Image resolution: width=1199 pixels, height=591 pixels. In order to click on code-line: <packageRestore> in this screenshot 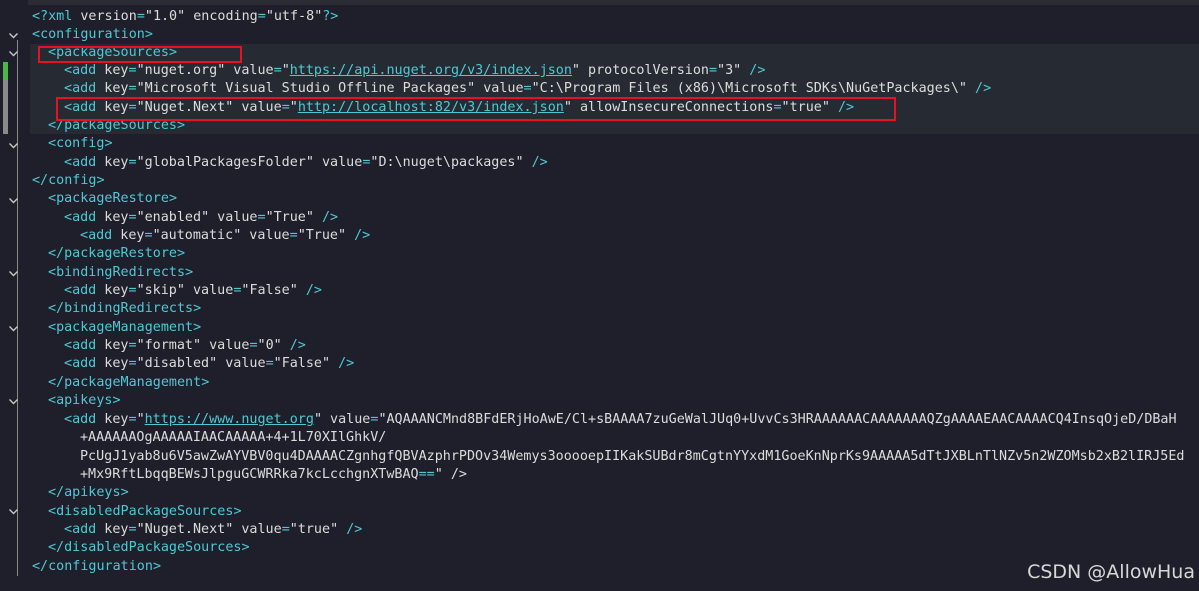, I will do `click(112, 199)`.